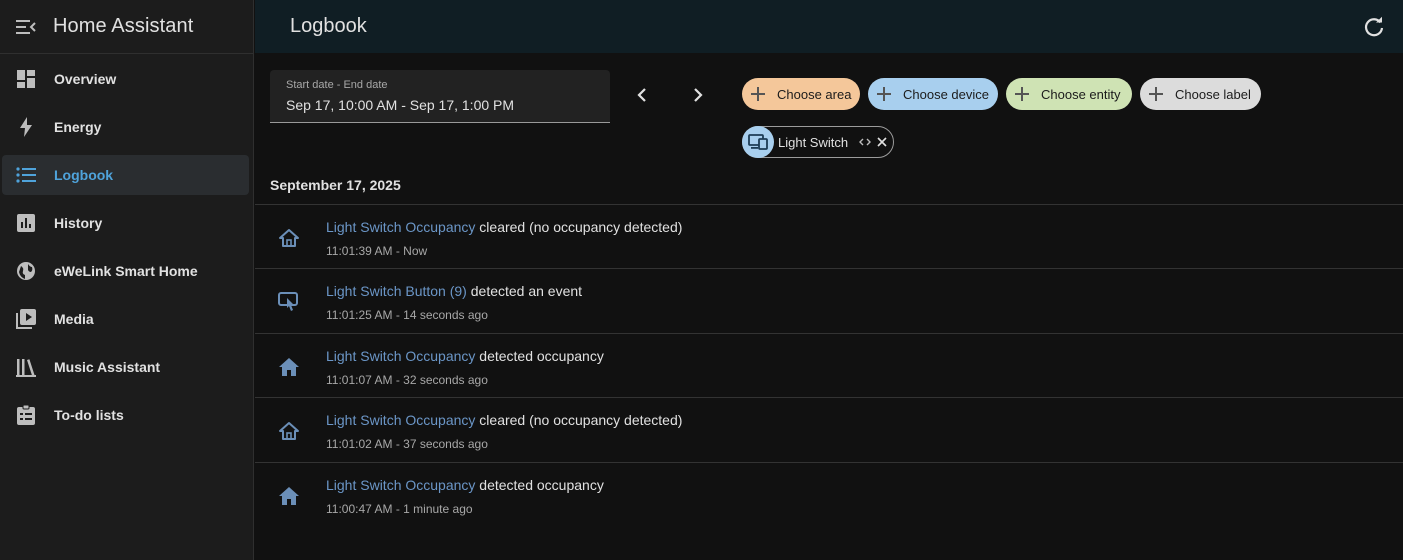  I want to click on chevron-left-icon, so click(642, 97).